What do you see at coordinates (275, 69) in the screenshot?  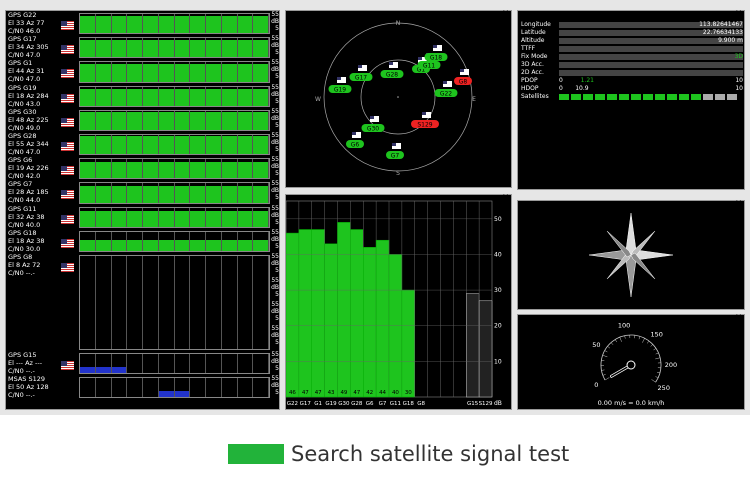 I see `db-scale: 55 dB 5` at bounding box center [275, 69].